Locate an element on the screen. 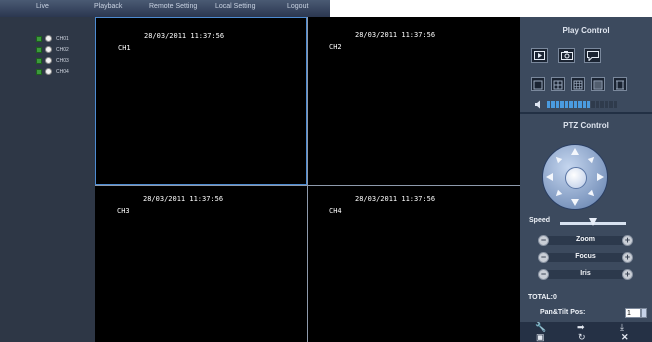  zoom-label: Zoom is located at coordinates (585, 239).